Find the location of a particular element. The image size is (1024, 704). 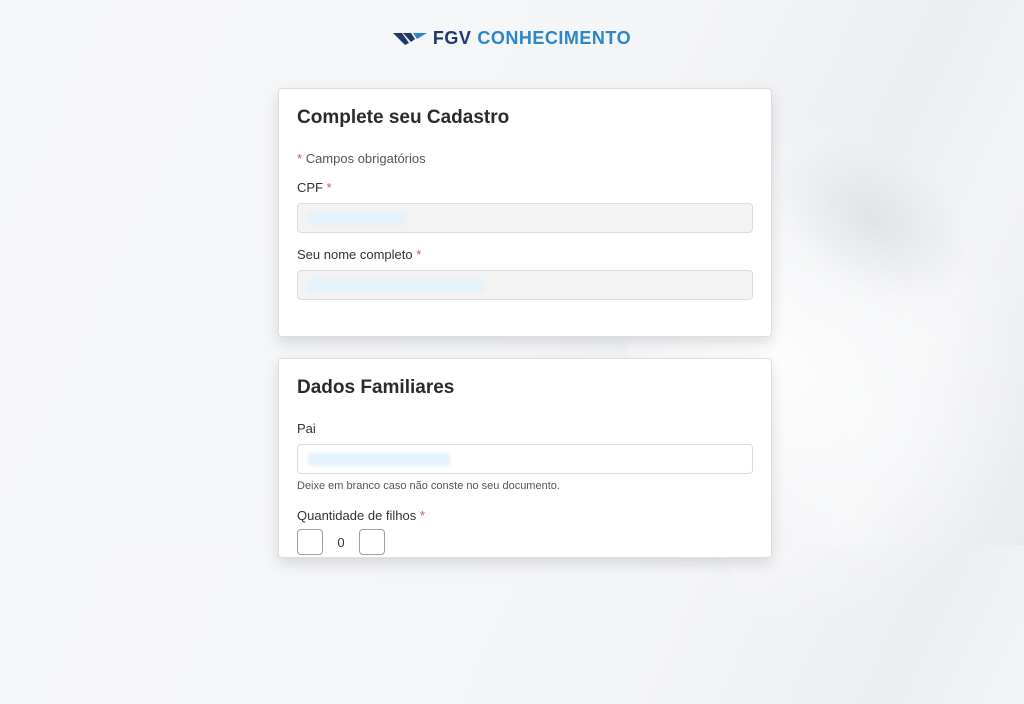

children-required-star: * is located at coordinates (422, 515).